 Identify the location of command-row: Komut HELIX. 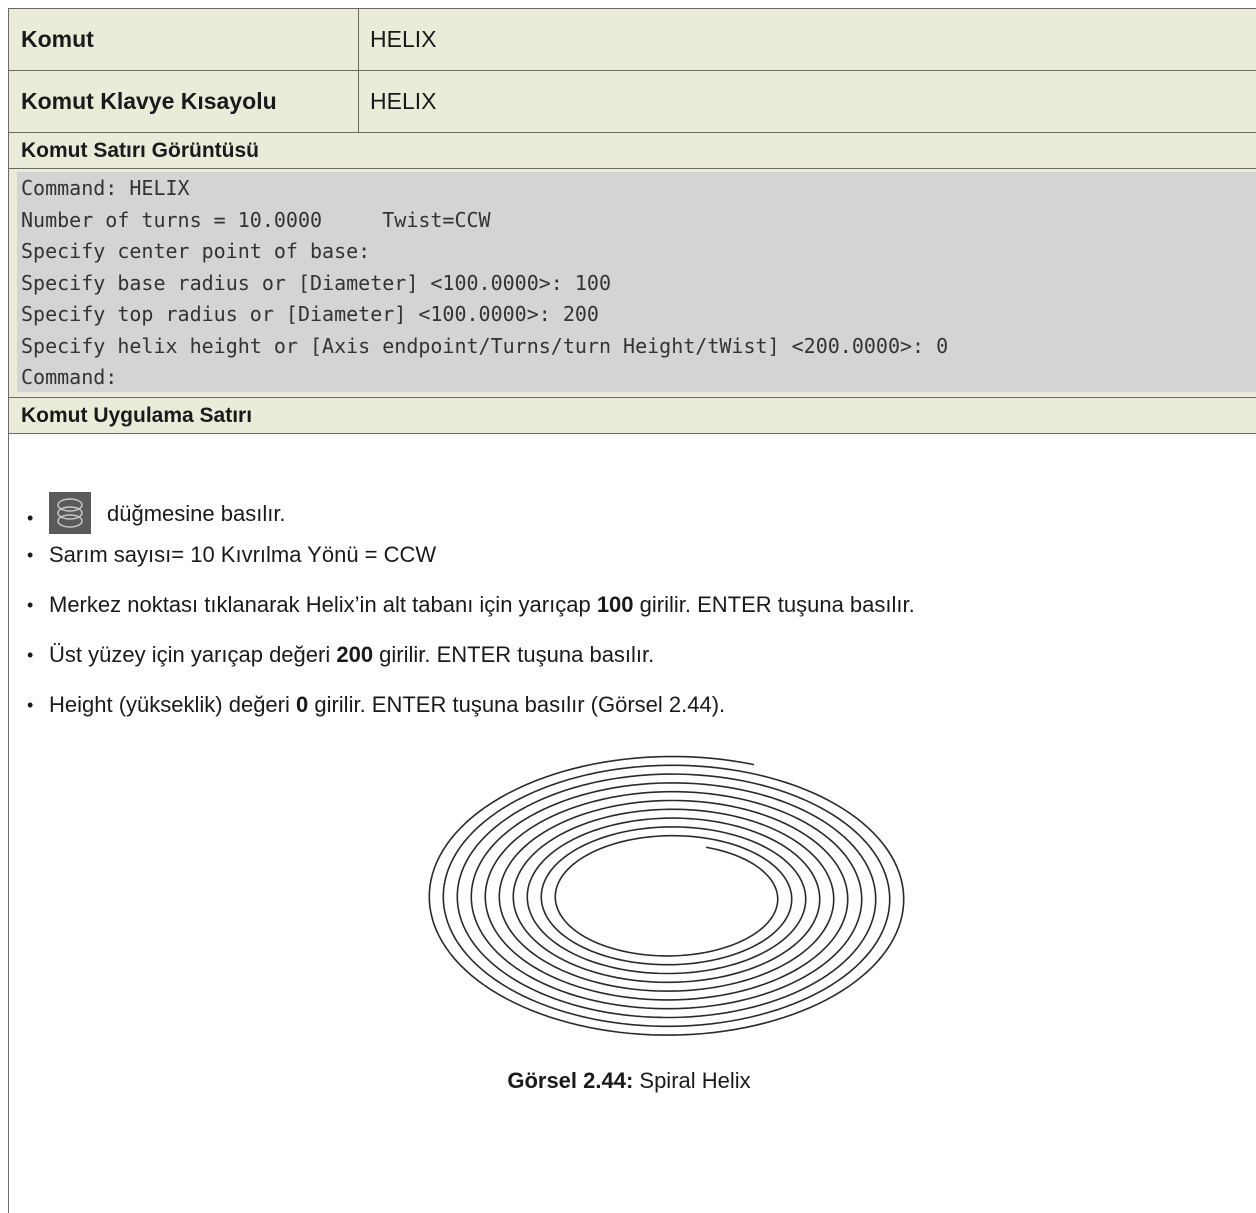
(632, 40).